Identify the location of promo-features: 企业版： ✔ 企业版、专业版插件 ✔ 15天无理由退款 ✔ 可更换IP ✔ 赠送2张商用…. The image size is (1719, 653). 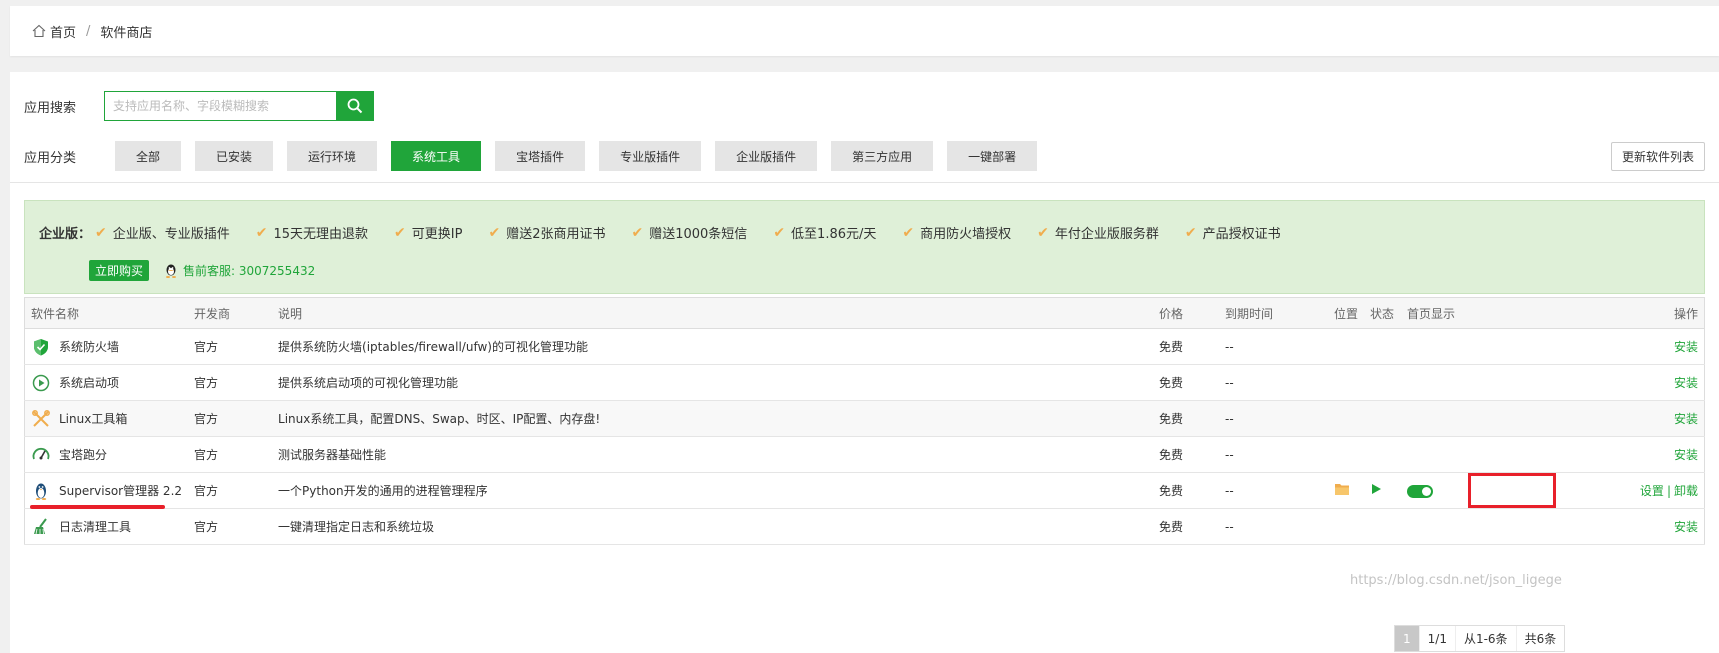
(673, 233).